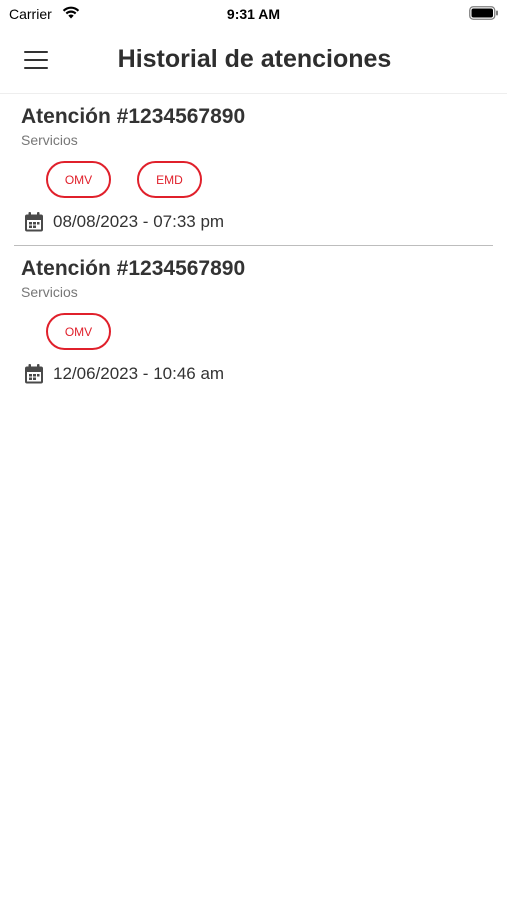 Image resolution: width=507 pixels, height=900 pixels. I want to click on status-bar: Carrier 9:31 AM, so click(253, 14).